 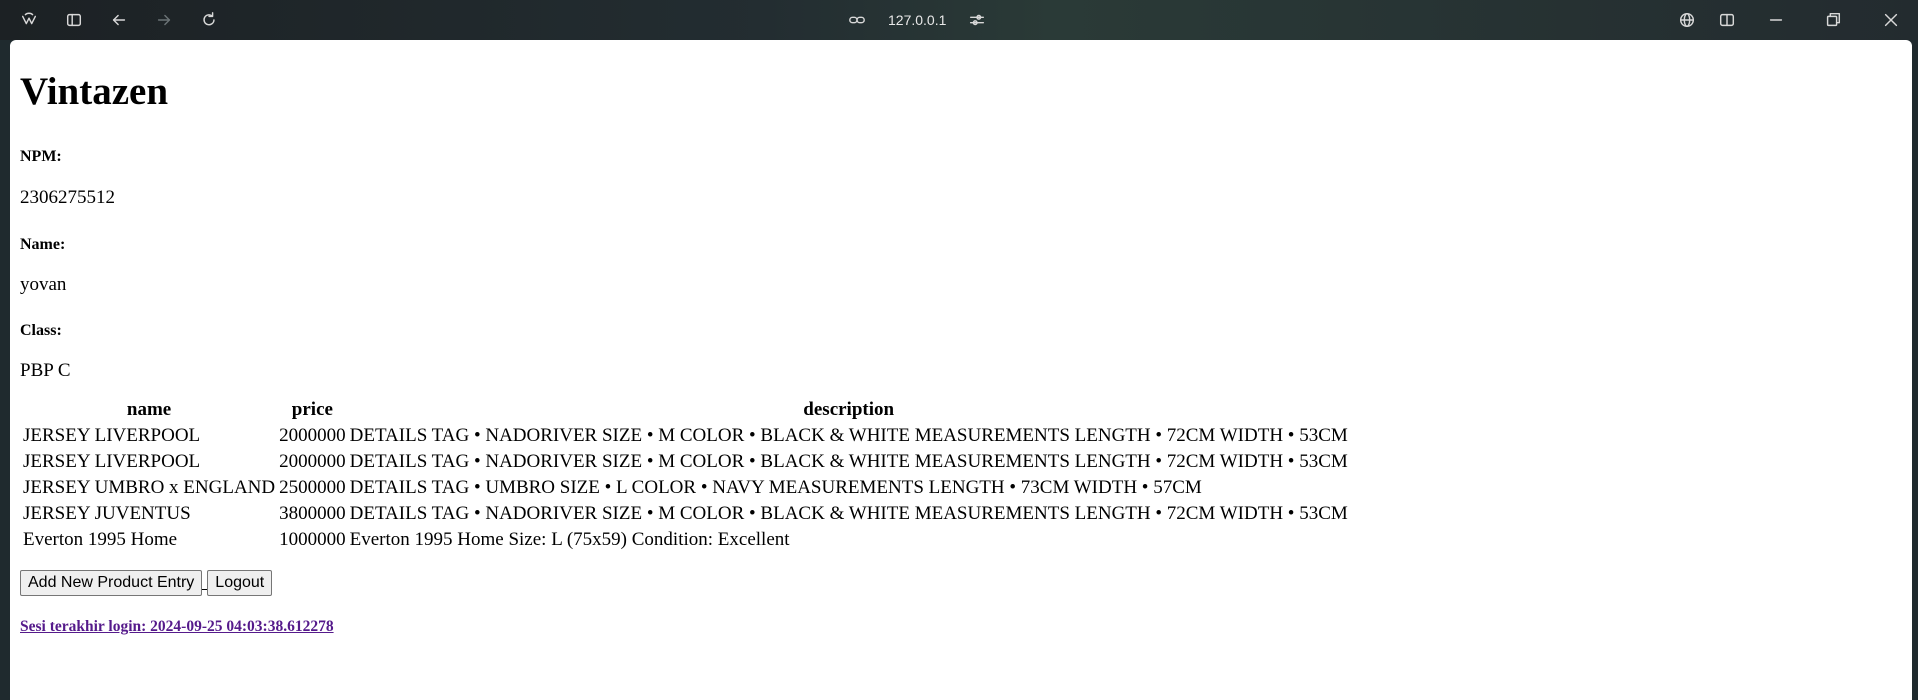 What do you see at coordinates (1727, 20) in the screenshot?
I see `split-view-icon` at bounding box center [1727, 20].